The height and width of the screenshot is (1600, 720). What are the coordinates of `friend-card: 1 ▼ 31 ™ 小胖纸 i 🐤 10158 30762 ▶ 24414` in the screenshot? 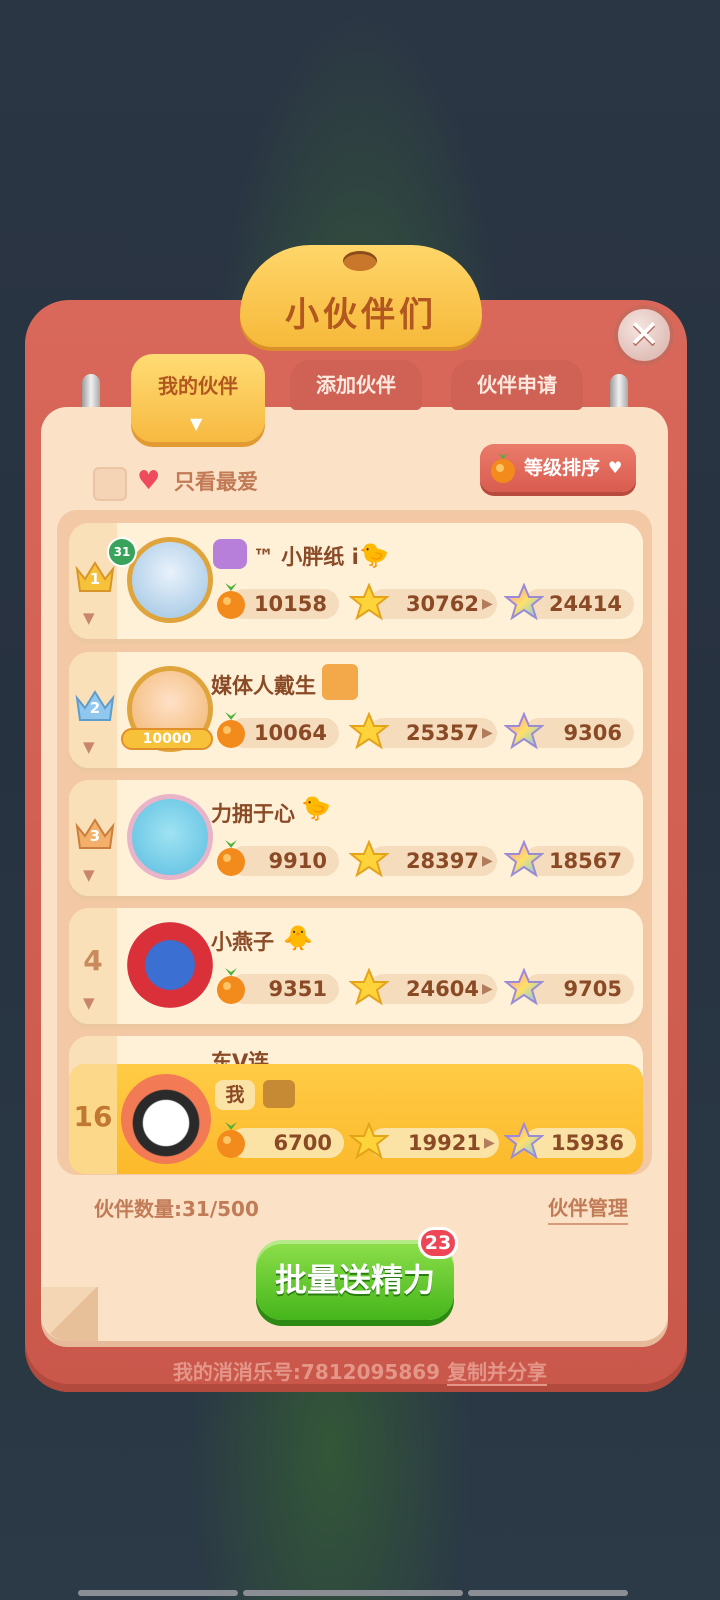 It's located at (356, 581).